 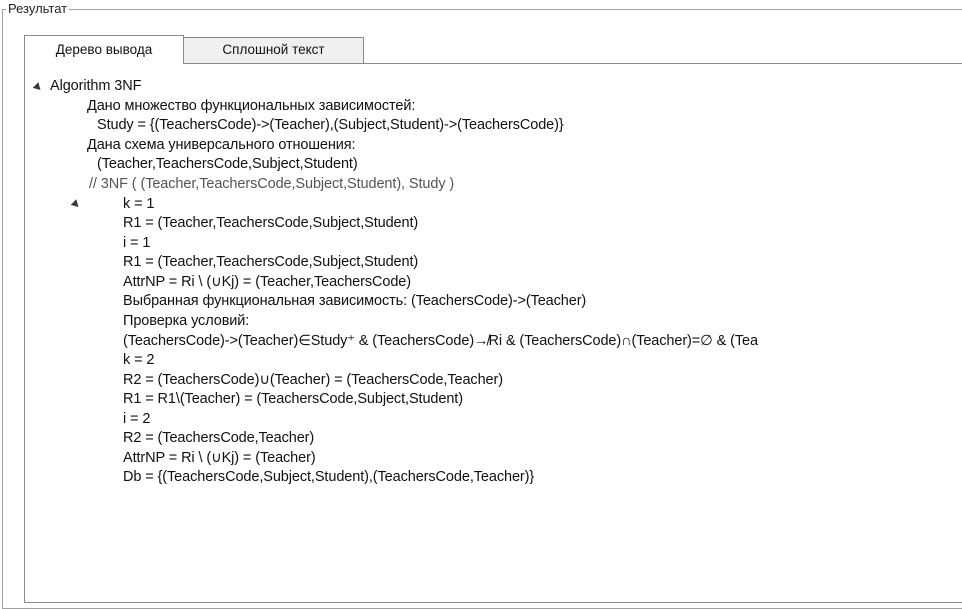 What do you see at coordinates (186, 321) in the screenshot?
I see `tree-node: Проверка условий:` at bounding box center [186, 321].